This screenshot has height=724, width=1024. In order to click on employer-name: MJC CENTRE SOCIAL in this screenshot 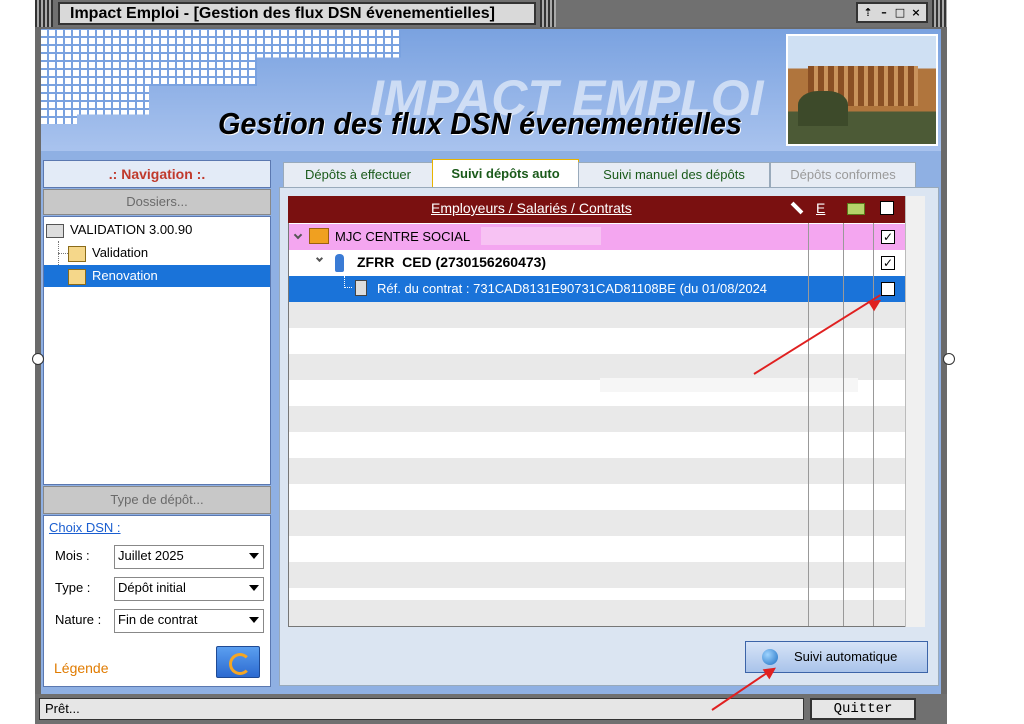, I will do `click(403, 236)`.